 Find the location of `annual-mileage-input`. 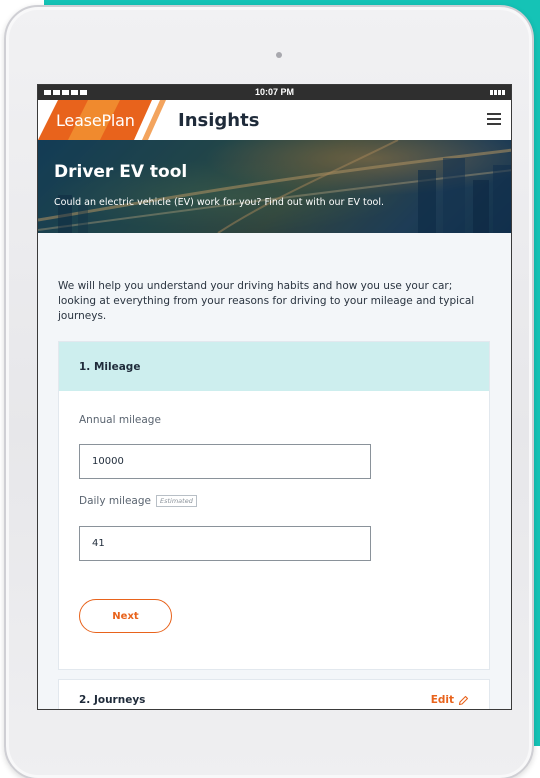

annual-mileage-input is located at coordinates (225, 461).